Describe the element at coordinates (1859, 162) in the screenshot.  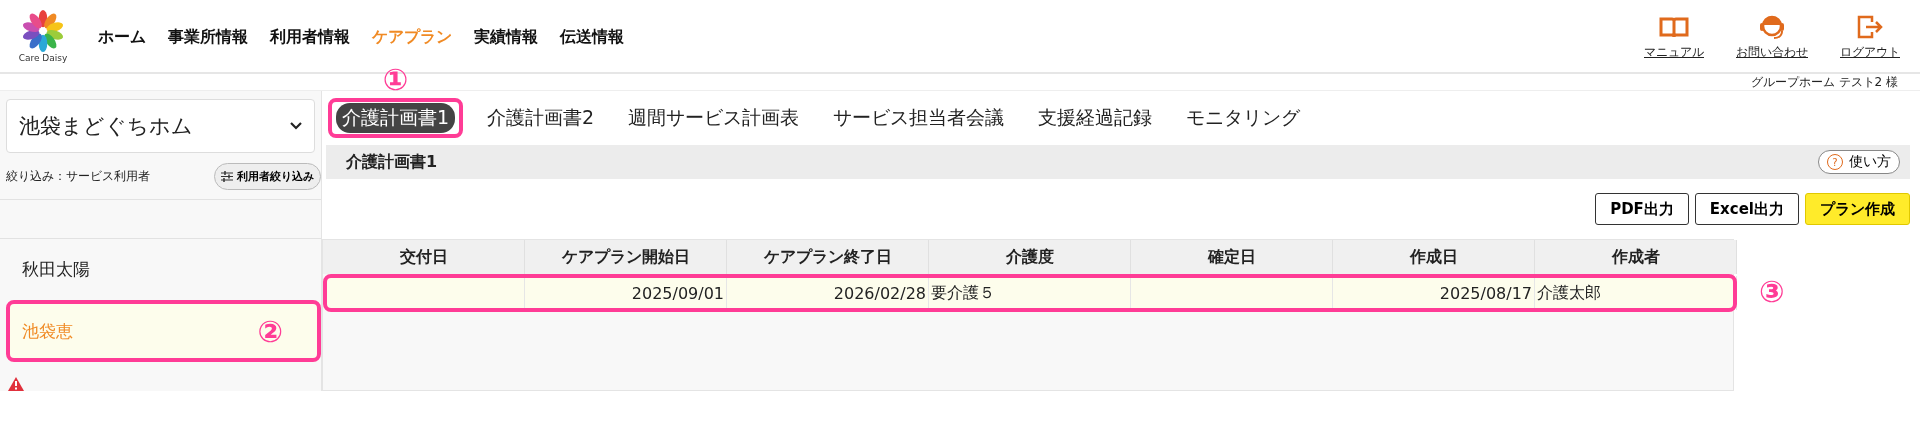
I see `help-button: ? 使い方` at that location.